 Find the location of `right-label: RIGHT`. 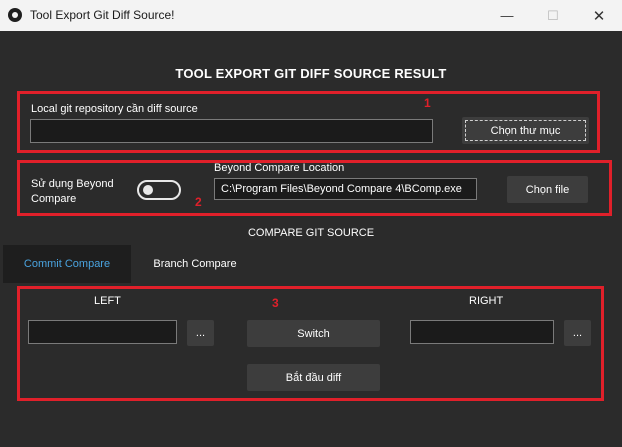

right-label: RIGHT is located at coordinates (486, 301).